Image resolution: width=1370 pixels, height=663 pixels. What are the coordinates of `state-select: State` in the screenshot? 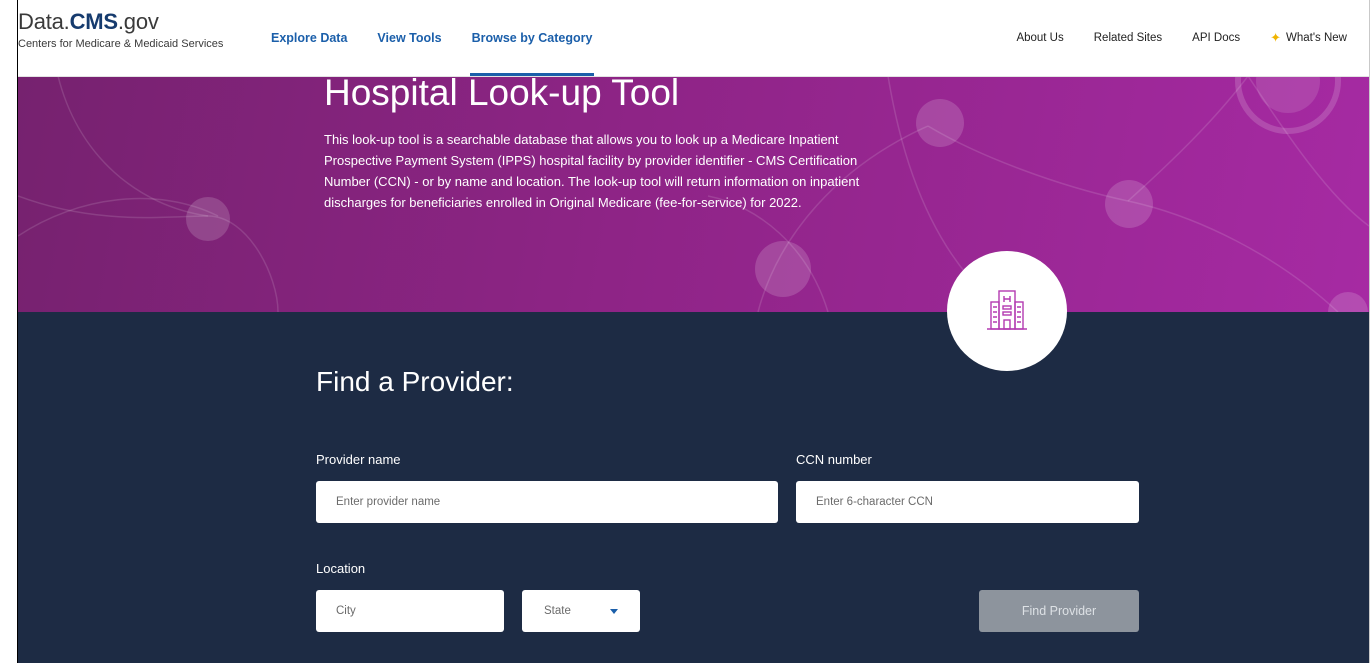 It's located at (581, 611).